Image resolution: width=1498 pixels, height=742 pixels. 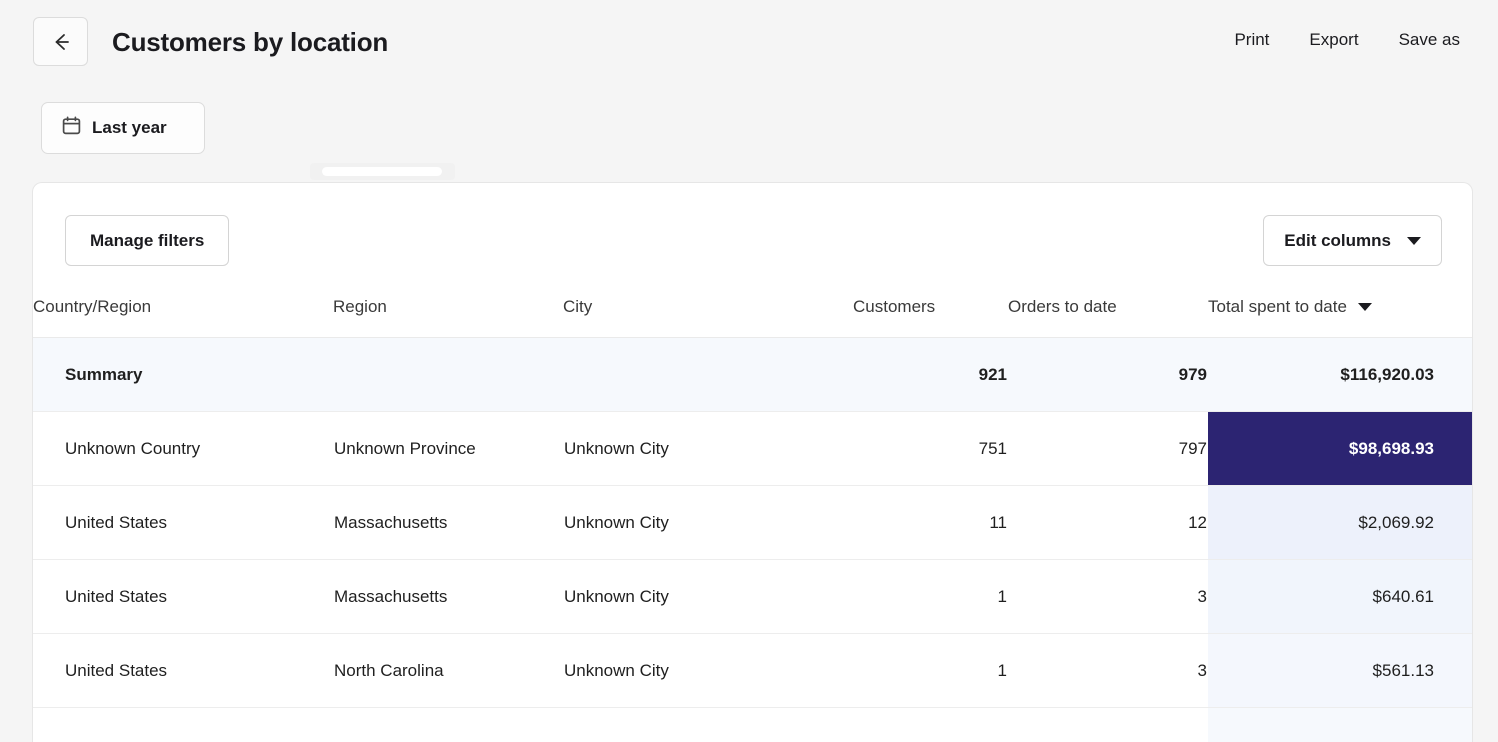 What do you see at coordinates (930, 523) in the screenshot?
I see `cell-customers: 11` at bounding box center [930, 523].